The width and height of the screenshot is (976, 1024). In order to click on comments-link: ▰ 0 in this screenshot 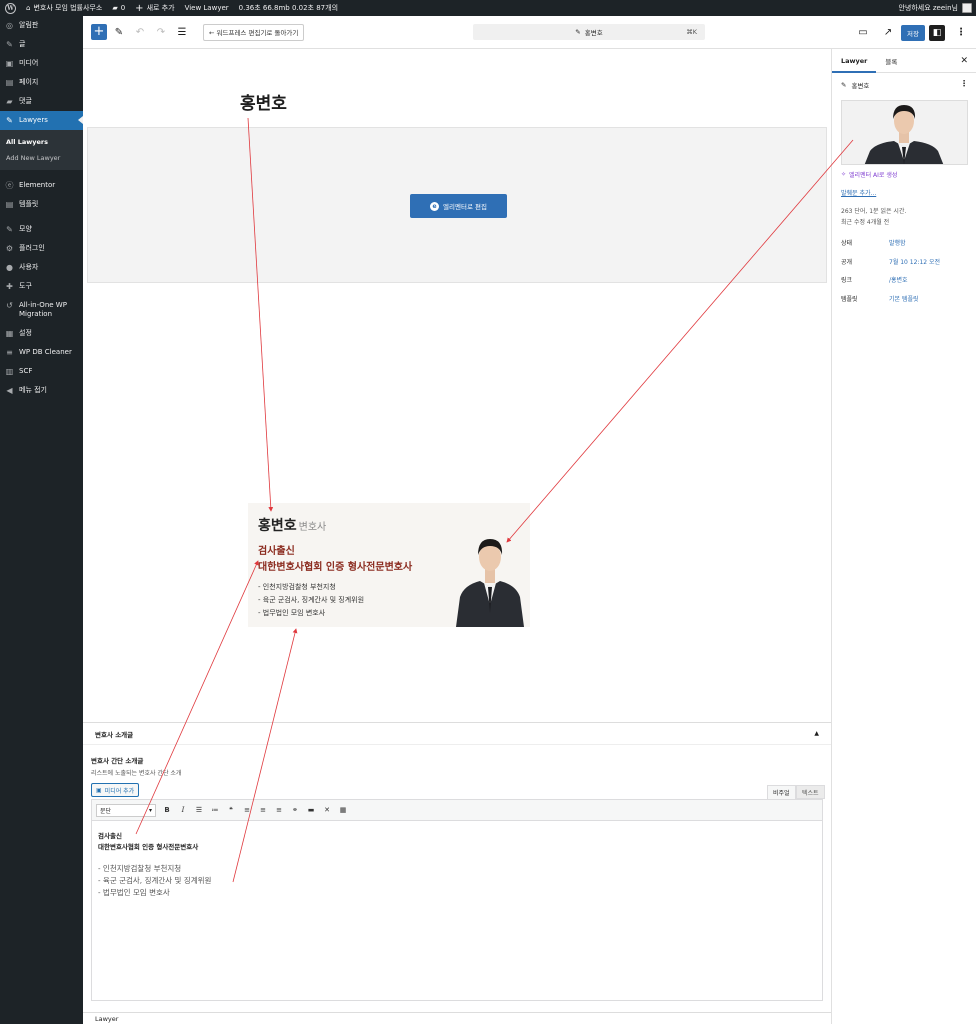, I will do `click(118, 8)`.